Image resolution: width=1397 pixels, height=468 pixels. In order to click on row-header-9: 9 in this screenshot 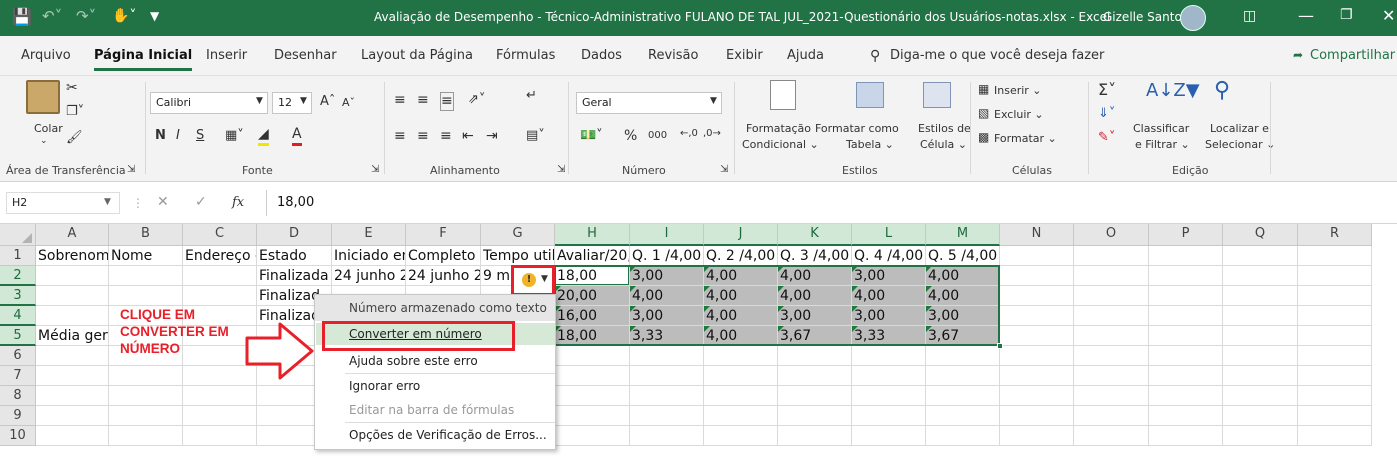, I will do `click(18, 416)`.